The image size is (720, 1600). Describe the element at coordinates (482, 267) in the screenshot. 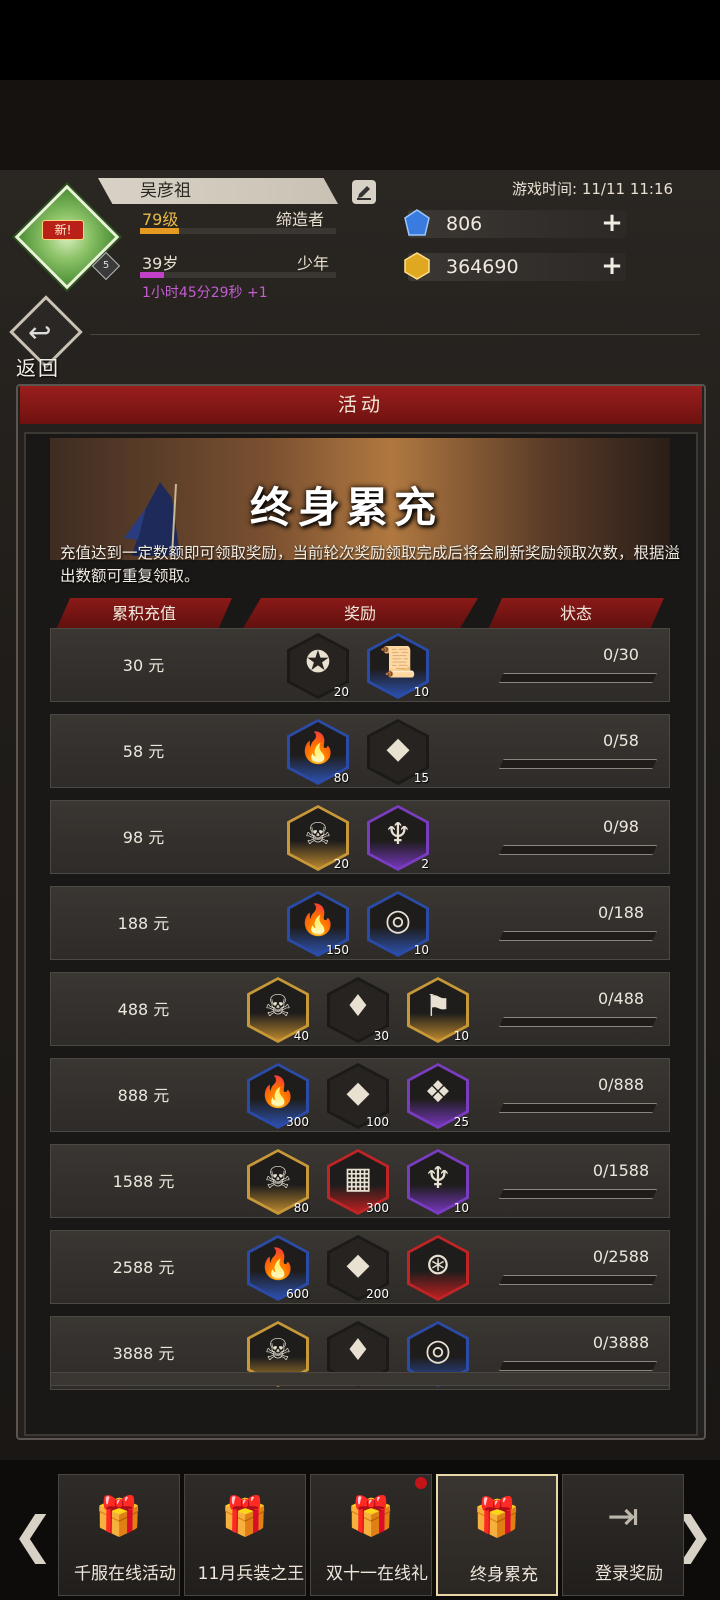

I see `gold-value: 364690` at that location.